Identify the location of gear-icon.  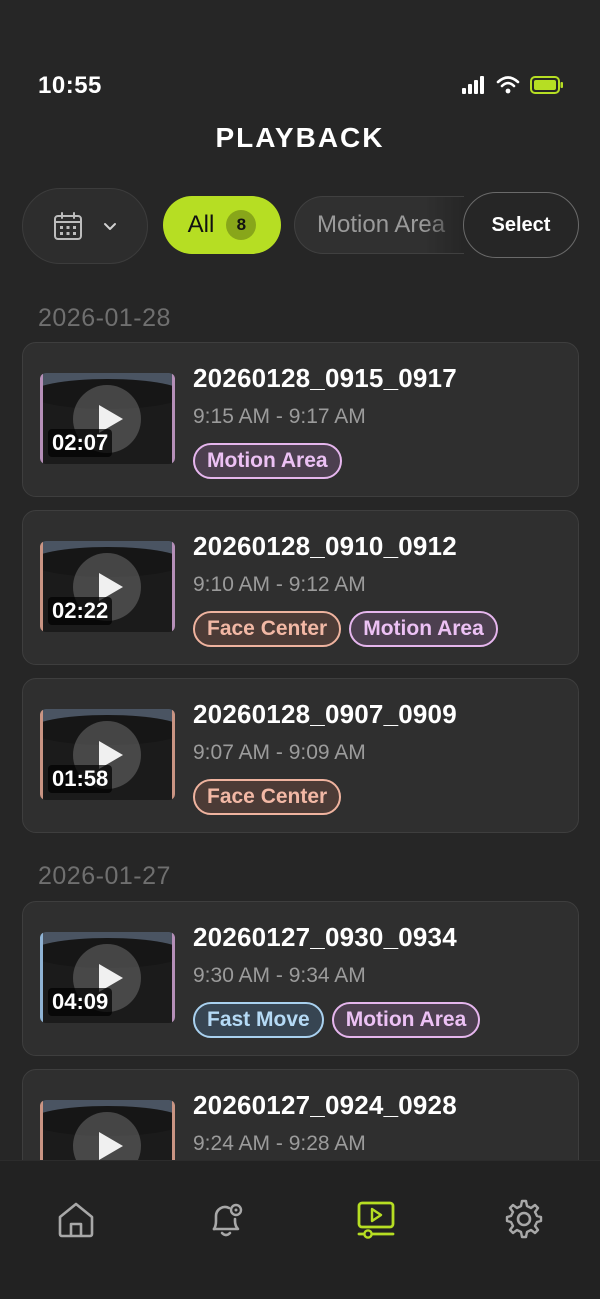
(524, 1219).